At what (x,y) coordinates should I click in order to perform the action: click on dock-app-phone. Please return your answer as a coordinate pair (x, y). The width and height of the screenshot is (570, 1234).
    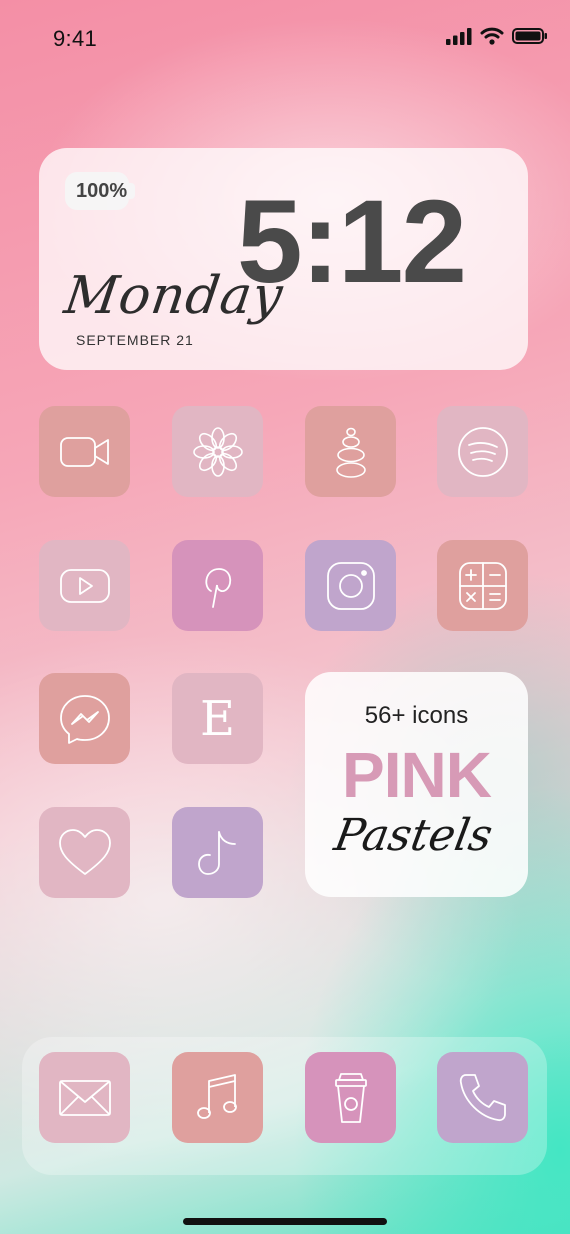
    Looking at the image, I should click on (482, 1097).